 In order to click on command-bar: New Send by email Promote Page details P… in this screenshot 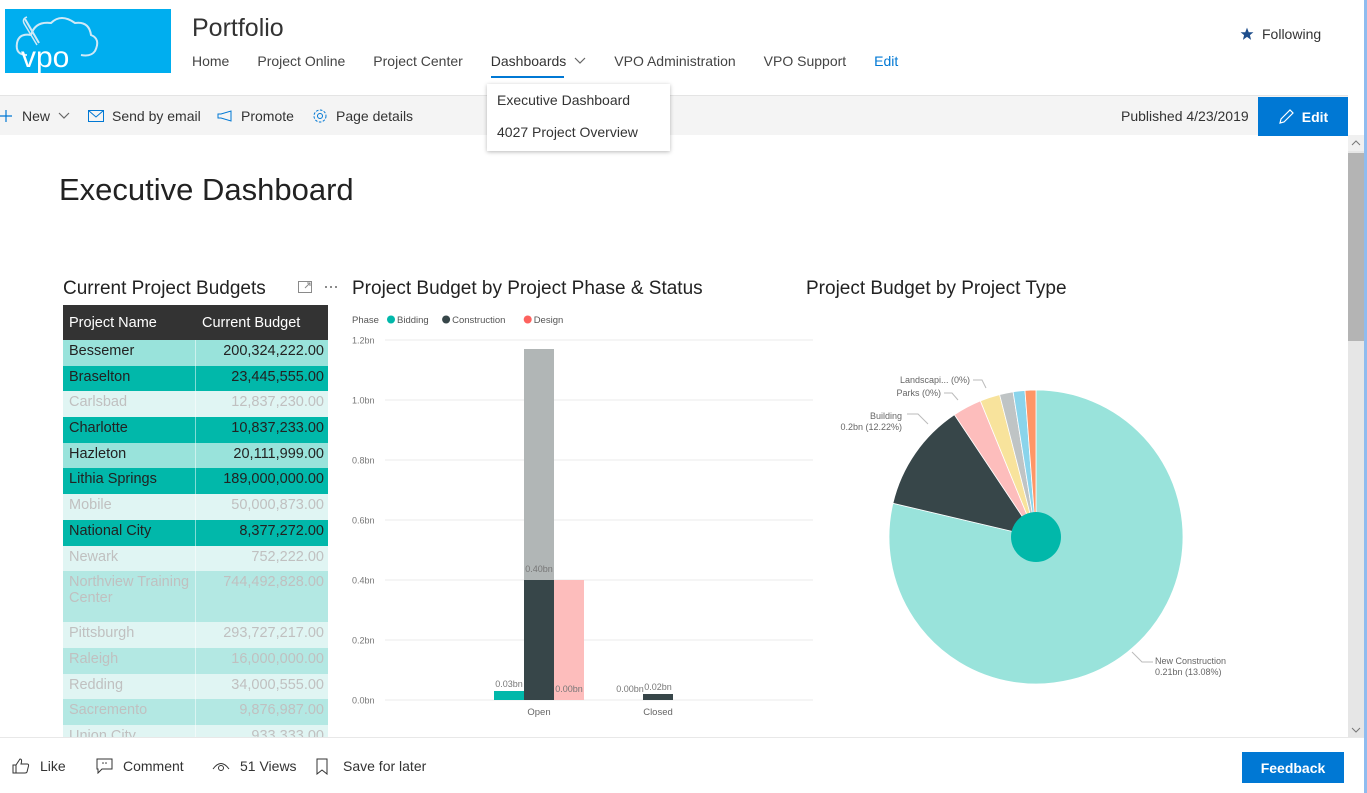, I will do `click(674, 115)`.